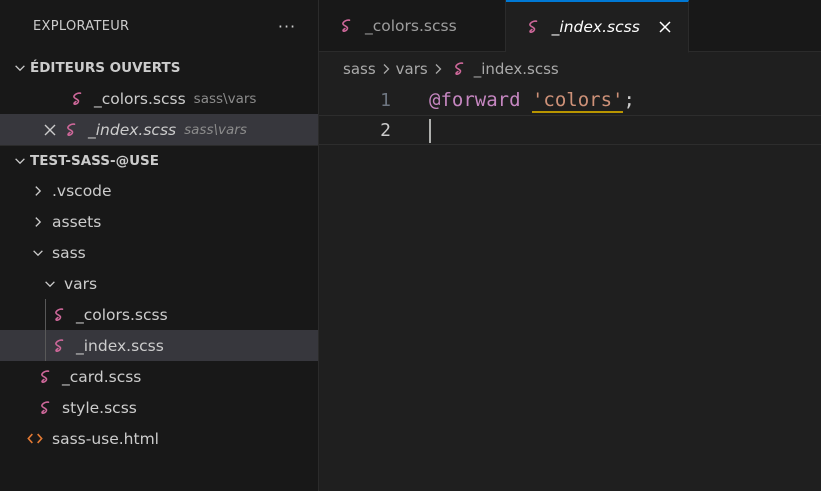 The image size is (821, 491). What do you see at coordinates (99, 407) in the screenshot?
I see `tree-item-label: style.scss` at bounding box center [99, 407].